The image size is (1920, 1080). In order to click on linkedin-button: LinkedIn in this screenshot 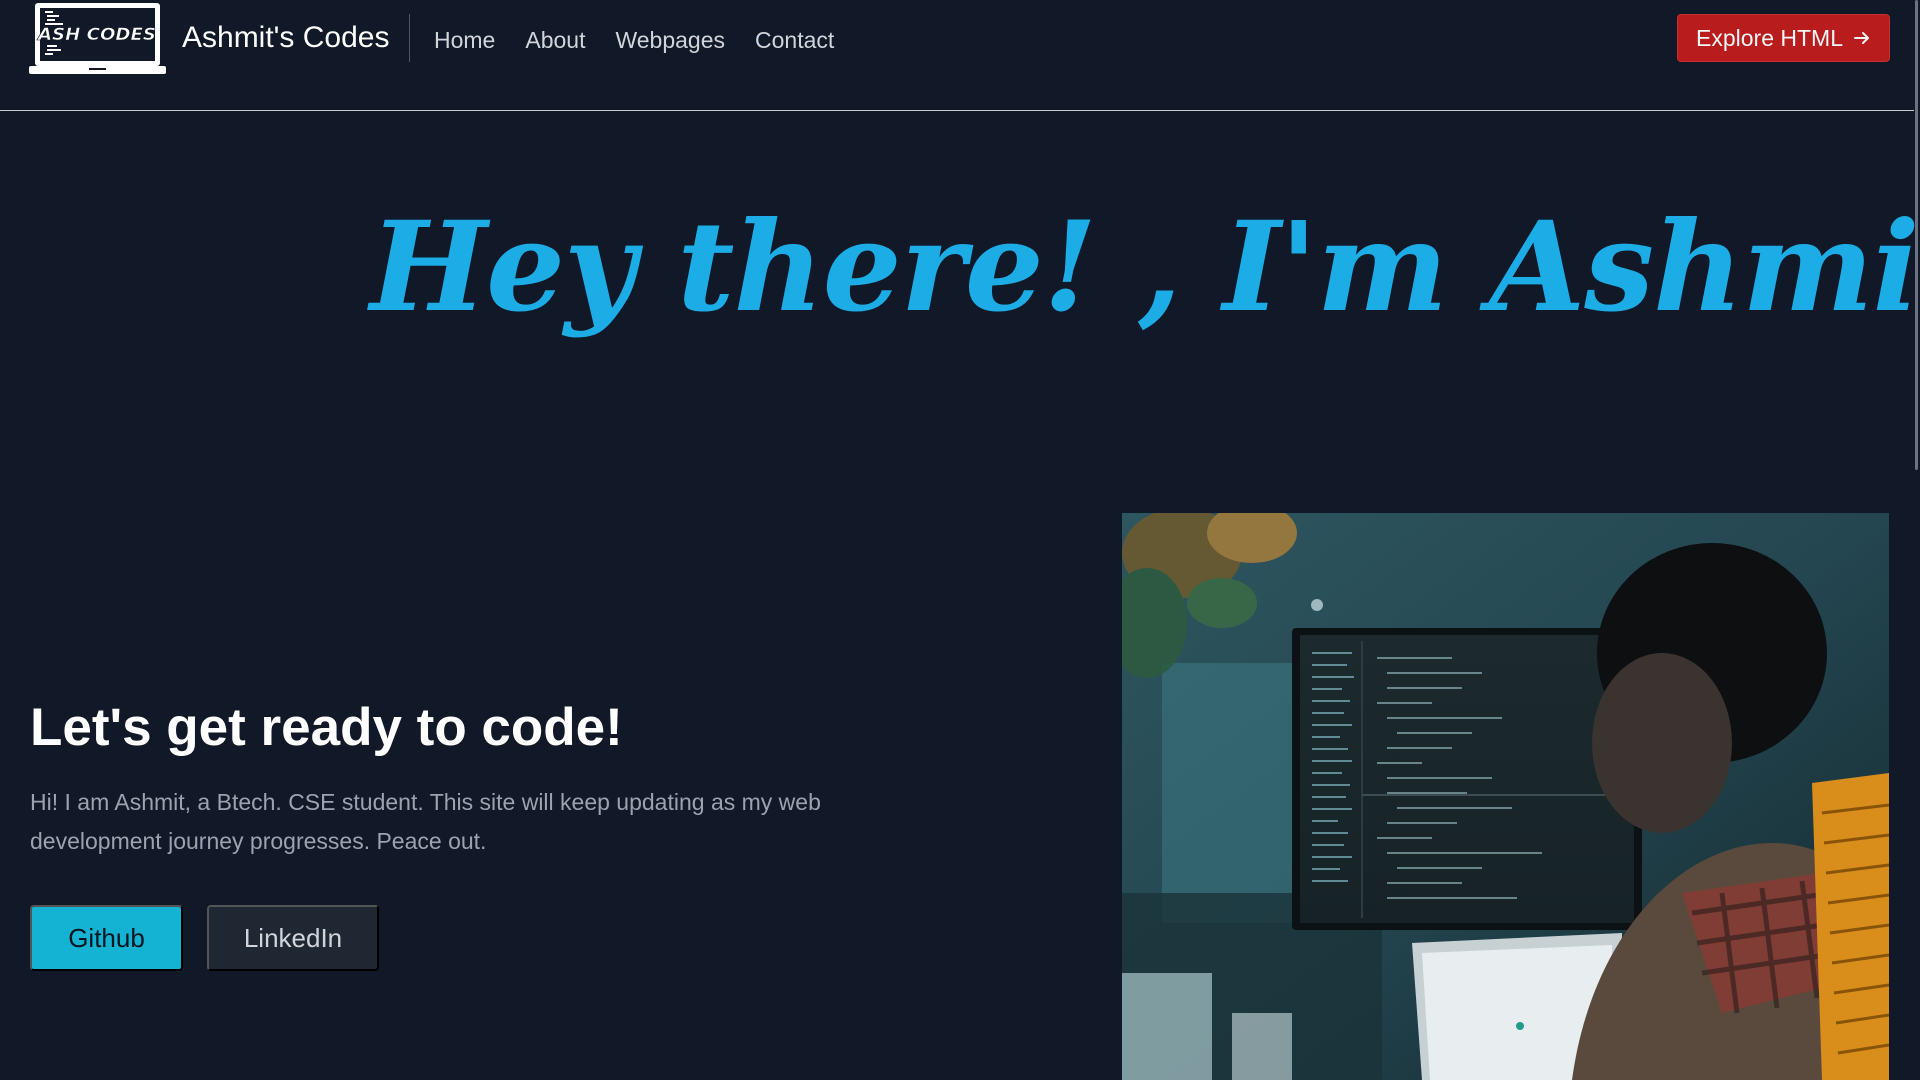, I will do `click(293, 938)`.